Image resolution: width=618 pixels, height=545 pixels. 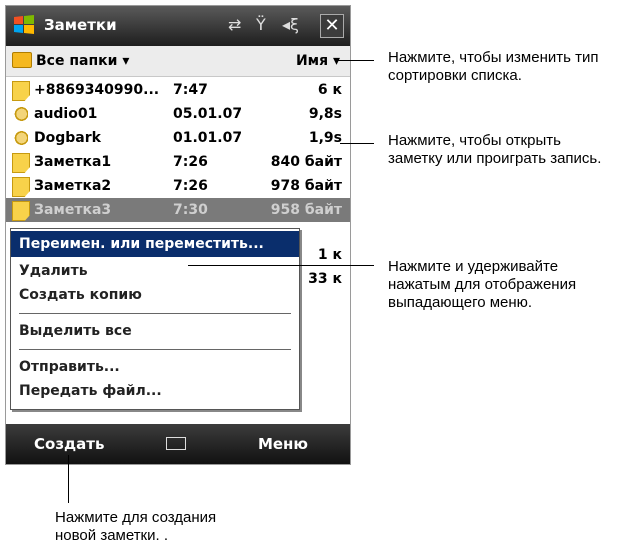 I want to click on softkey-bar: Создать Меню, so click(x=178, y=444).